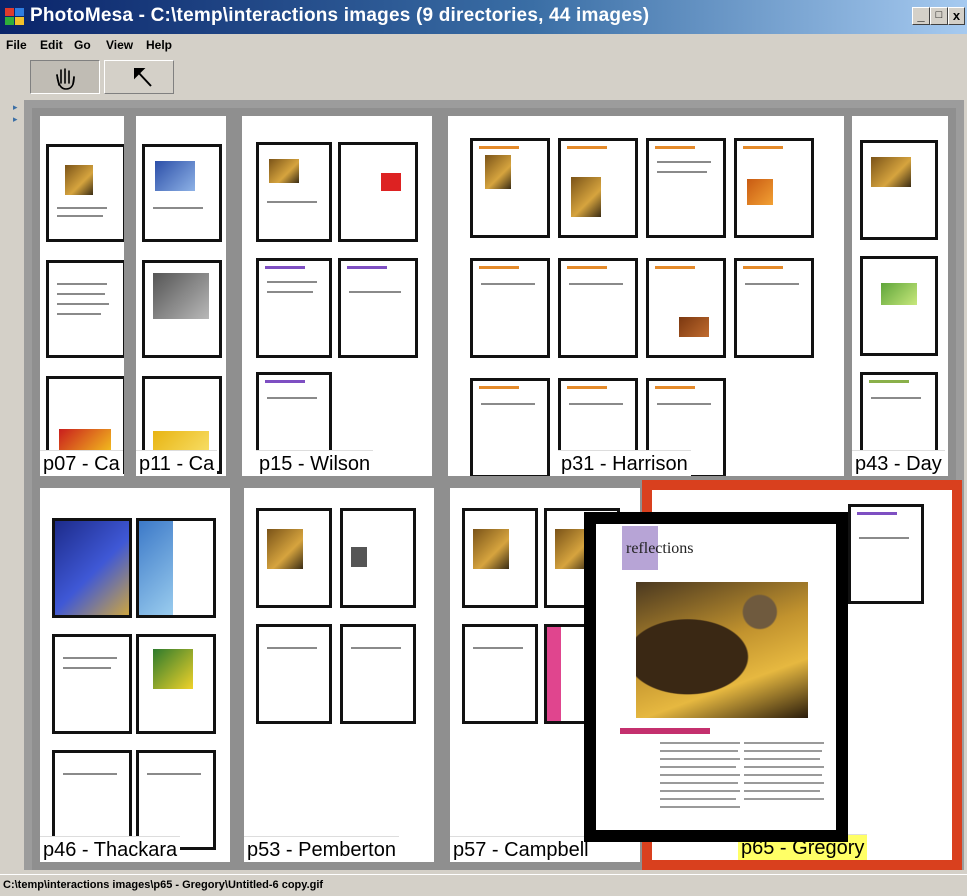 The height and width of the screenshot is (896, 967). What do you see at coordinates (665, 731) in the screenshot?
I see `focus-heading-bar` at bounding box center [665, 731].